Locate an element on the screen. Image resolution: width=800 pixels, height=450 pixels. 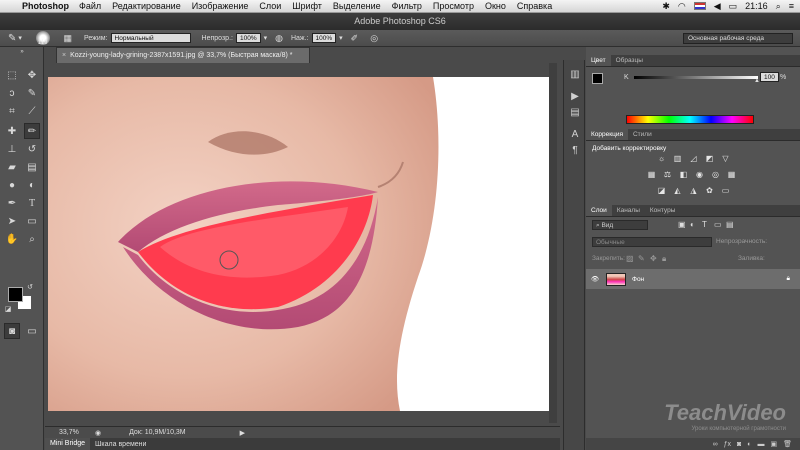
new-group-icon: ▬ is located at coordinates (760, 444).